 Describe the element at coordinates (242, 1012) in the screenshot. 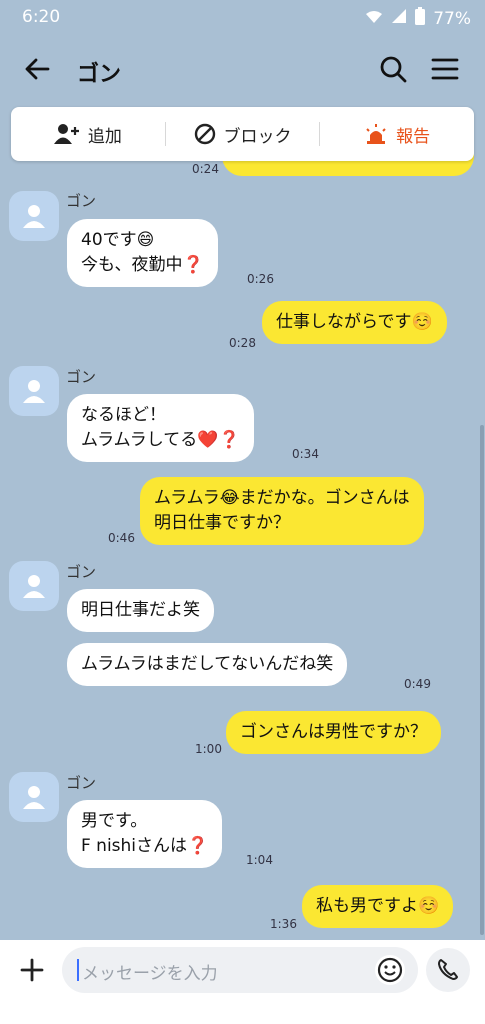

I see `navigation-bar` at that location.